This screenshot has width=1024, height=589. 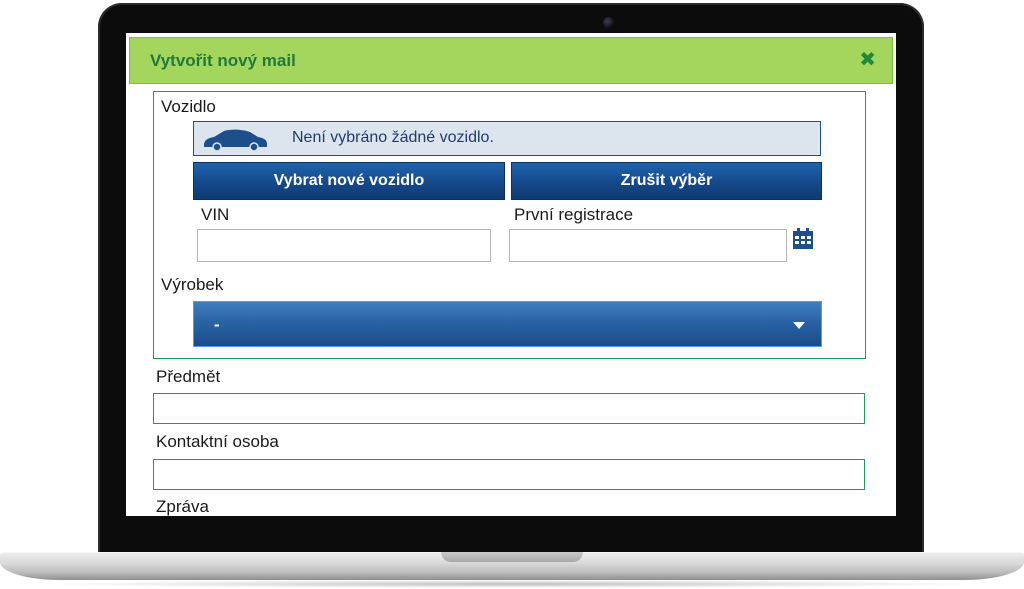 I want to click on vin-label: VIN, so click(x=215, y=214).